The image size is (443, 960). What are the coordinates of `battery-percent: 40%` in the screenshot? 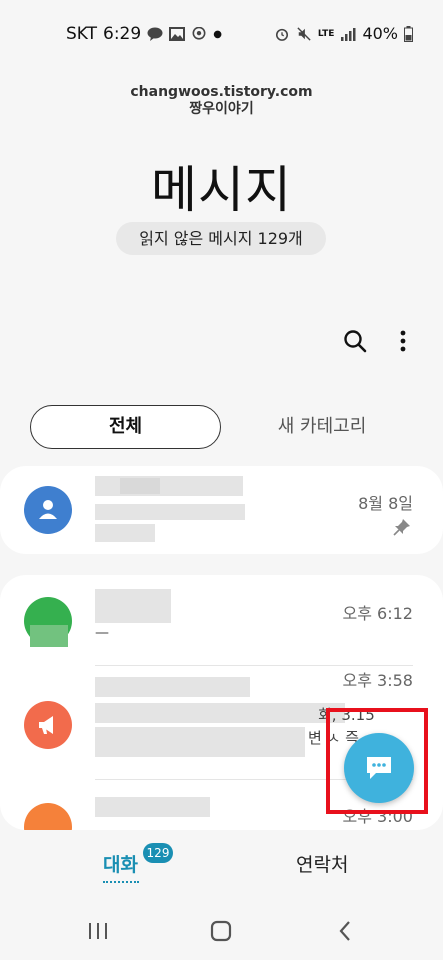 It's located at (380, 33).